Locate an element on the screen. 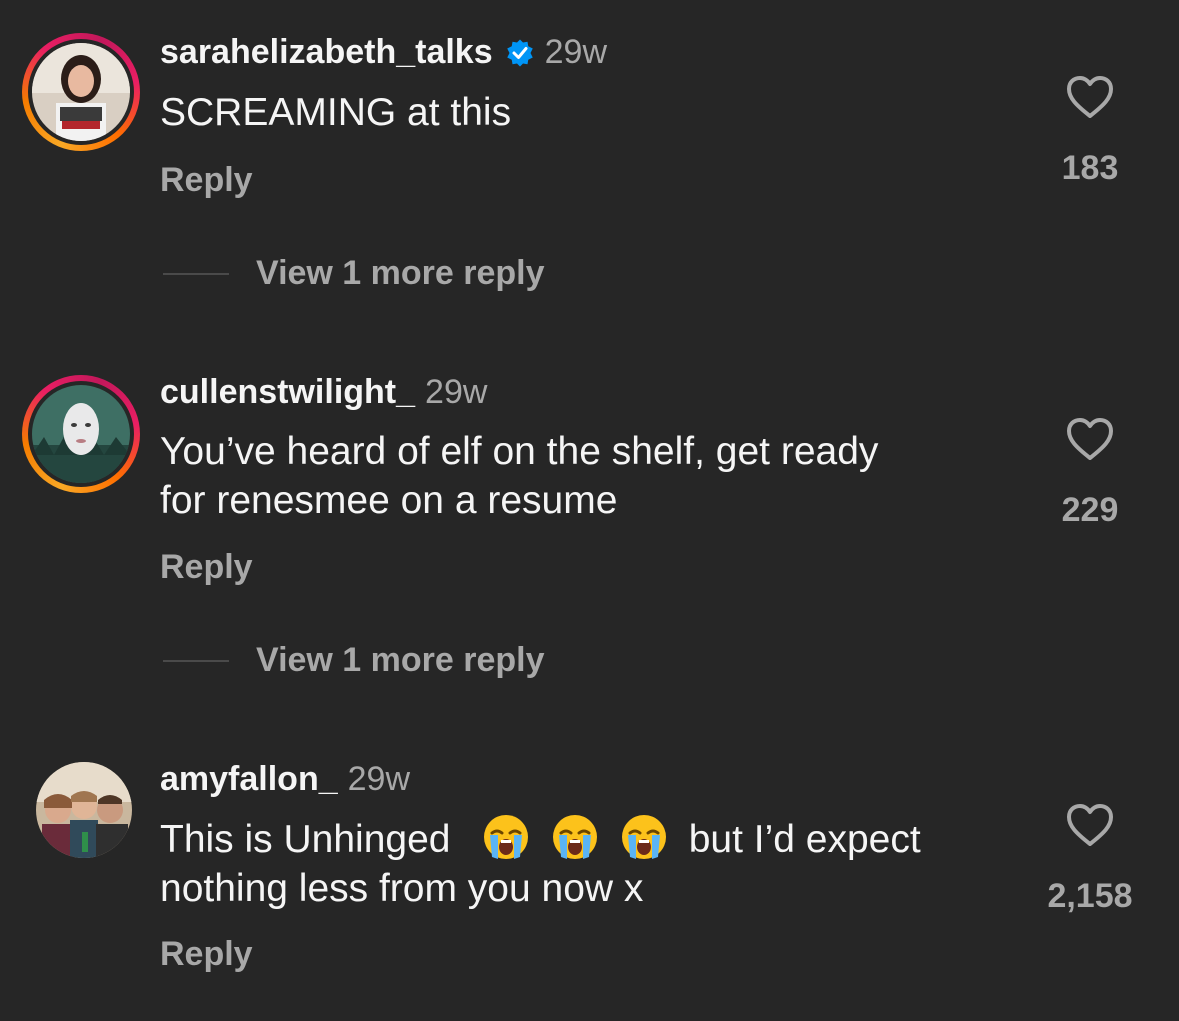  username: cullenstwilight_ is located at coordinates (287, 392).